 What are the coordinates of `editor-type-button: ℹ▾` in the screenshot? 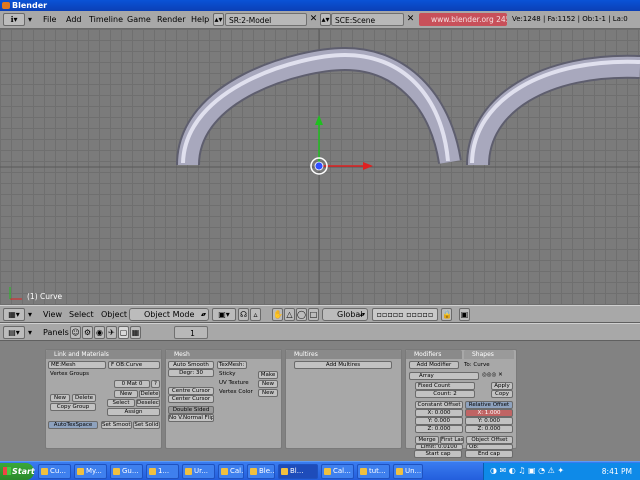 It's located at (14, 19).